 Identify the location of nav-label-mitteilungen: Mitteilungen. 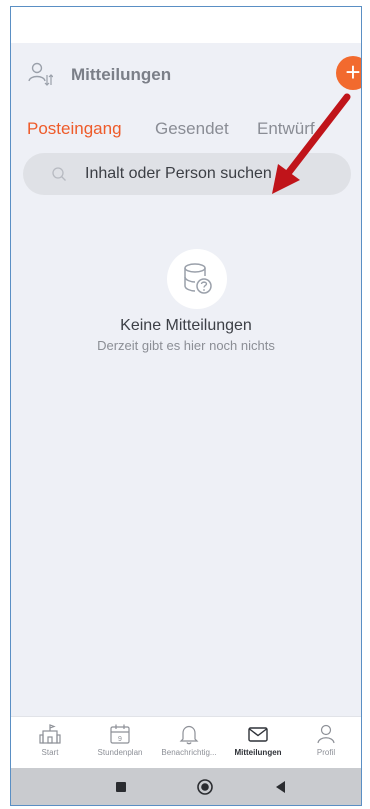
(258, 752).